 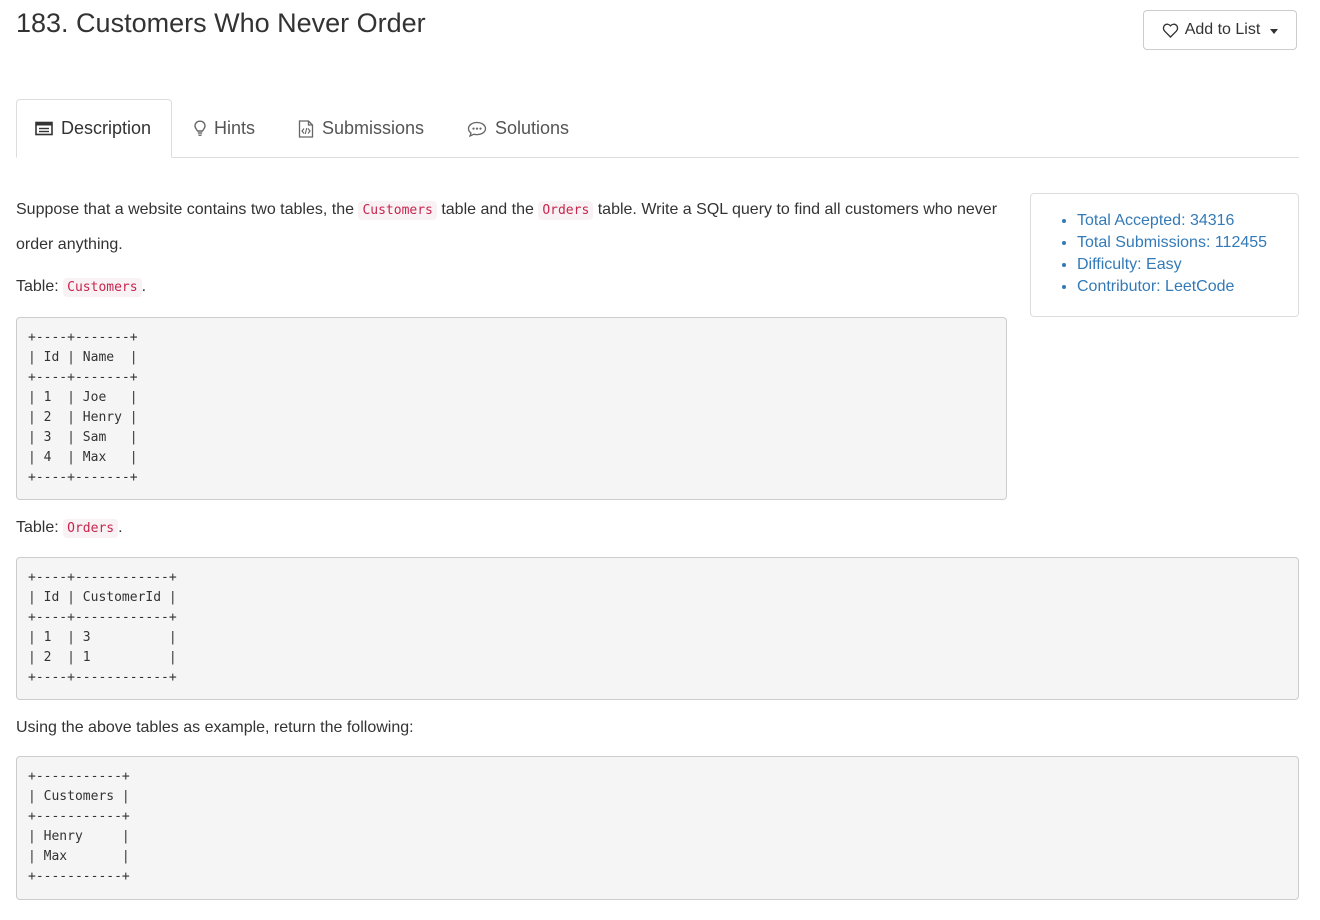 I want to click on tab-hints: Hints, so click(x=224, y=128).